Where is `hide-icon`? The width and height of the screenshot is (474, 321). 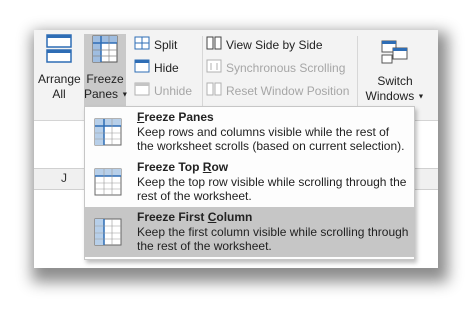
hide-icon is located at coordinates (142, 68).